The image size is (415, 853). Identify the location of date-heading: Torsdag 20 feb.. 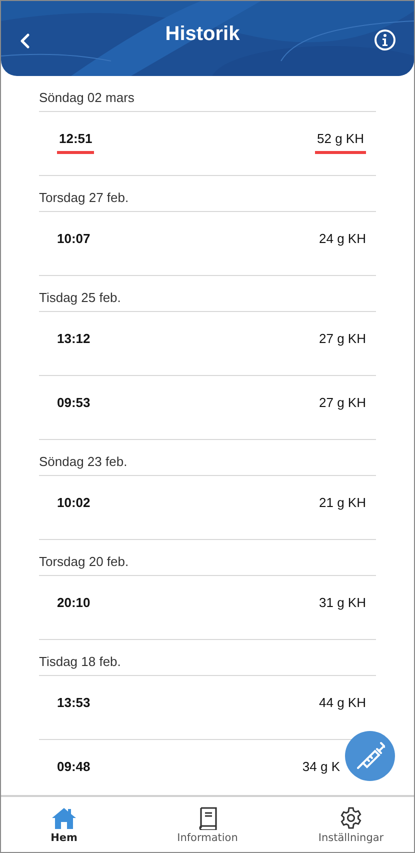
(207, 558).